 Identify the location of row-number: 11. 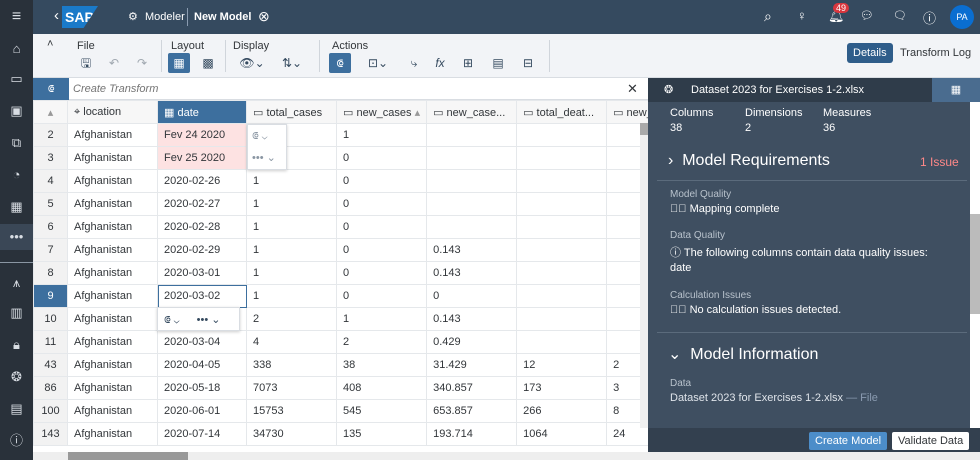
(50, 342).